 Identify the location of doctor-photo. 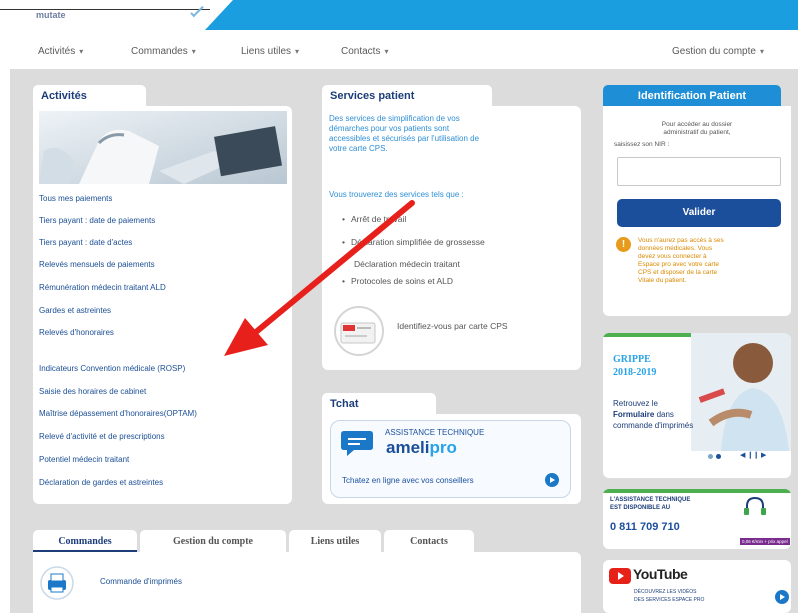
(163, 147).